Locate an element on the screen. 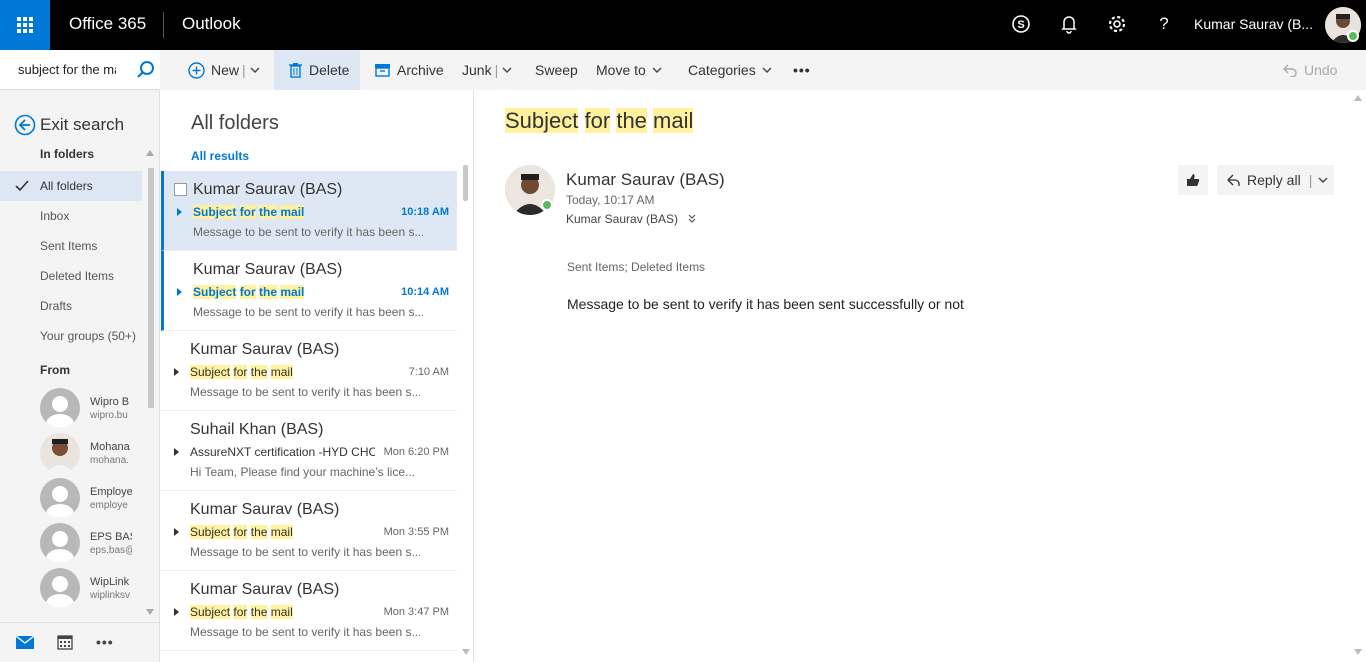 Image resolution: width=1366 pixels, height=662 pixels. message-time: 10:14 AM is located at coordinates (425, 292).